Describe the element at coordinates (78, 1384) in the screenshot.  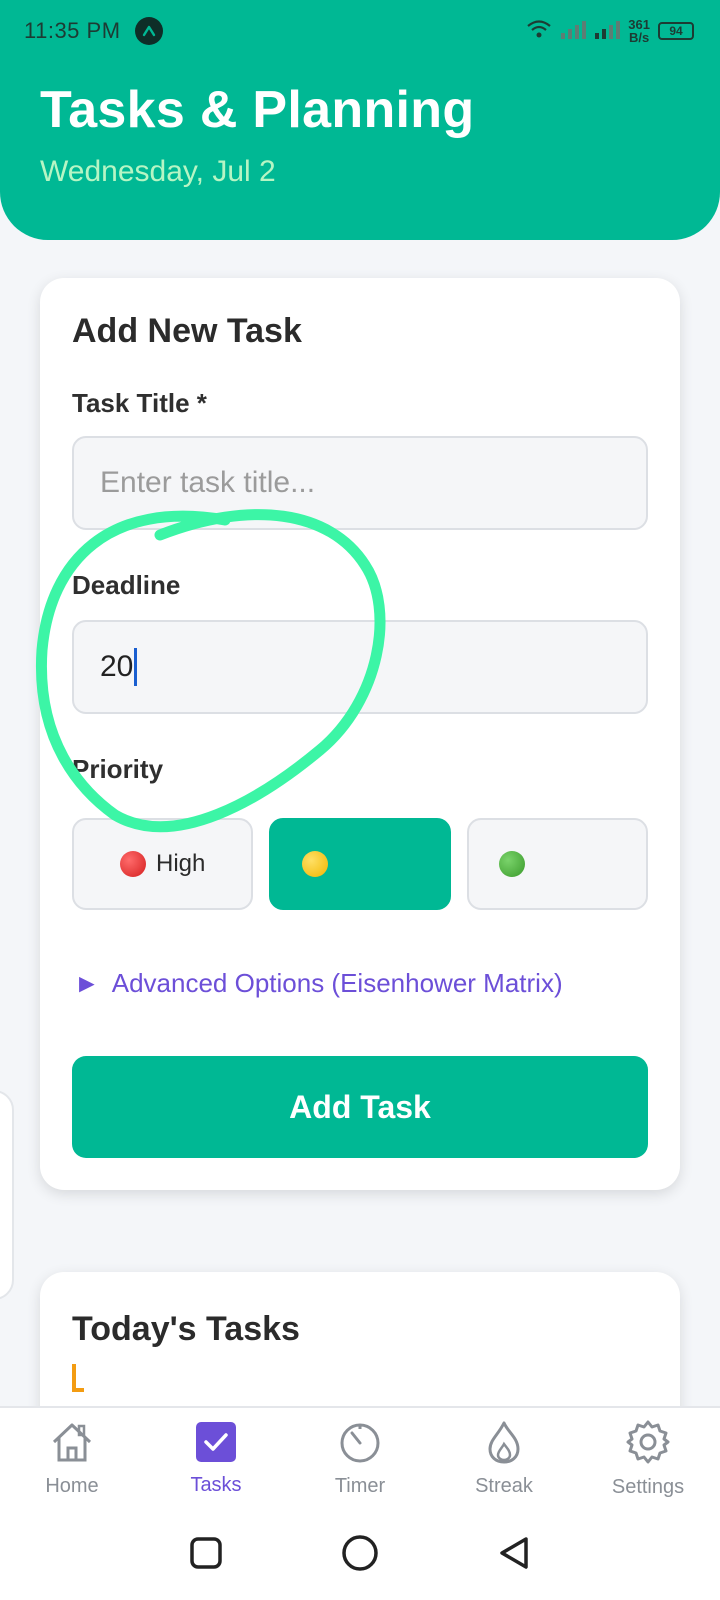
I see `task-loading-indicator` at that location.